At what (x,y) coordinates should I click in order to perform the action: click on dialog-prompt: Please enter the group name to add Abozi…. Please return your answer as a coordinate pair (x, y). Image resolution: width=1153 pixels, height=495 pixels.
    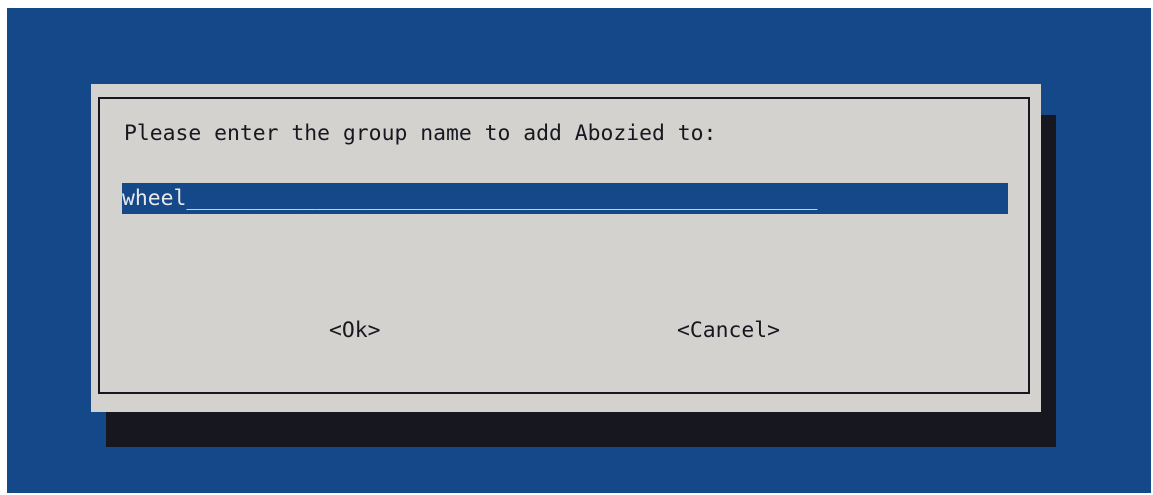
    Looking at the image, I should click on (420, 133).